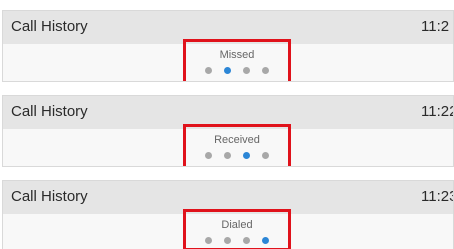  I want to click on page-indicator: Missed, so click(237, 60).